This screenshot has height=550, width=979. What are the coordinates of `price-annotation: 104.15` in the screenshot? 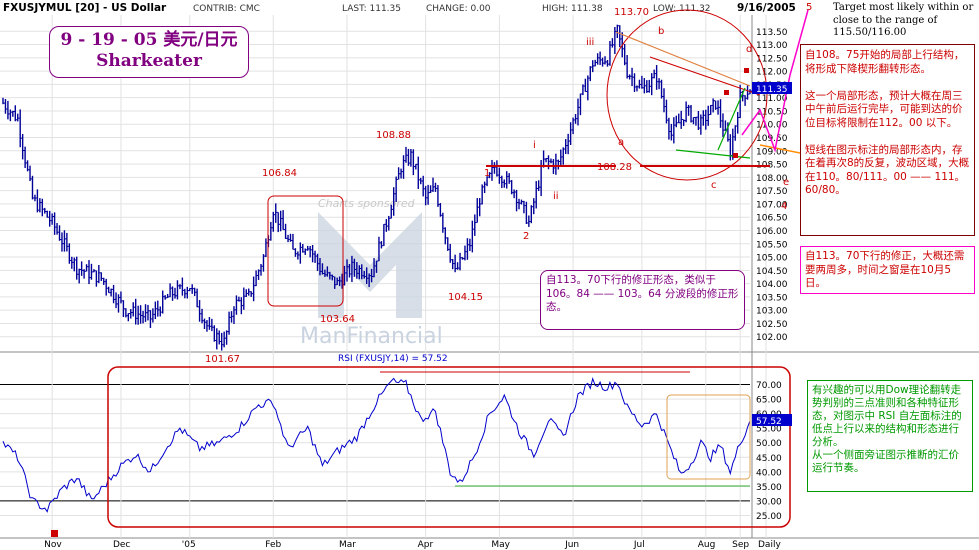 It's located at (465, 297).